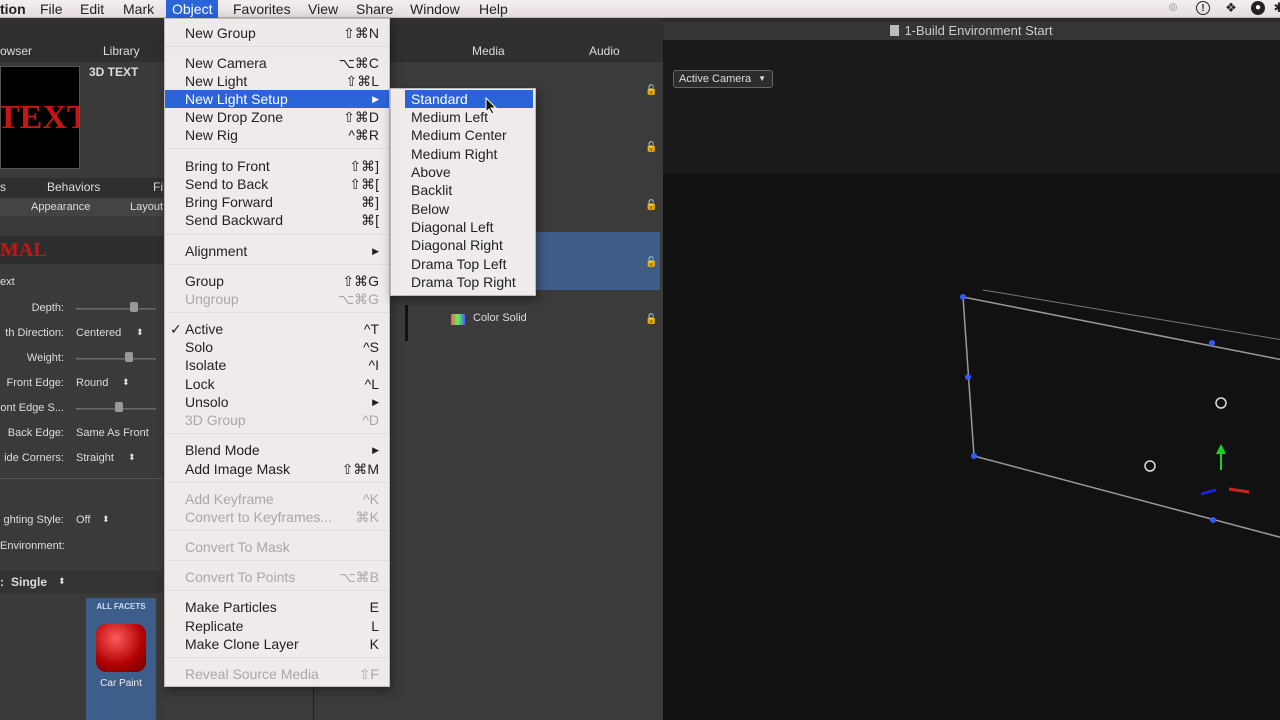 The width and height of the screenshot is (1280, 720). Describe the element at coordinates (23, 250) in the screenshot. I see `style-title: MAL` at that location.